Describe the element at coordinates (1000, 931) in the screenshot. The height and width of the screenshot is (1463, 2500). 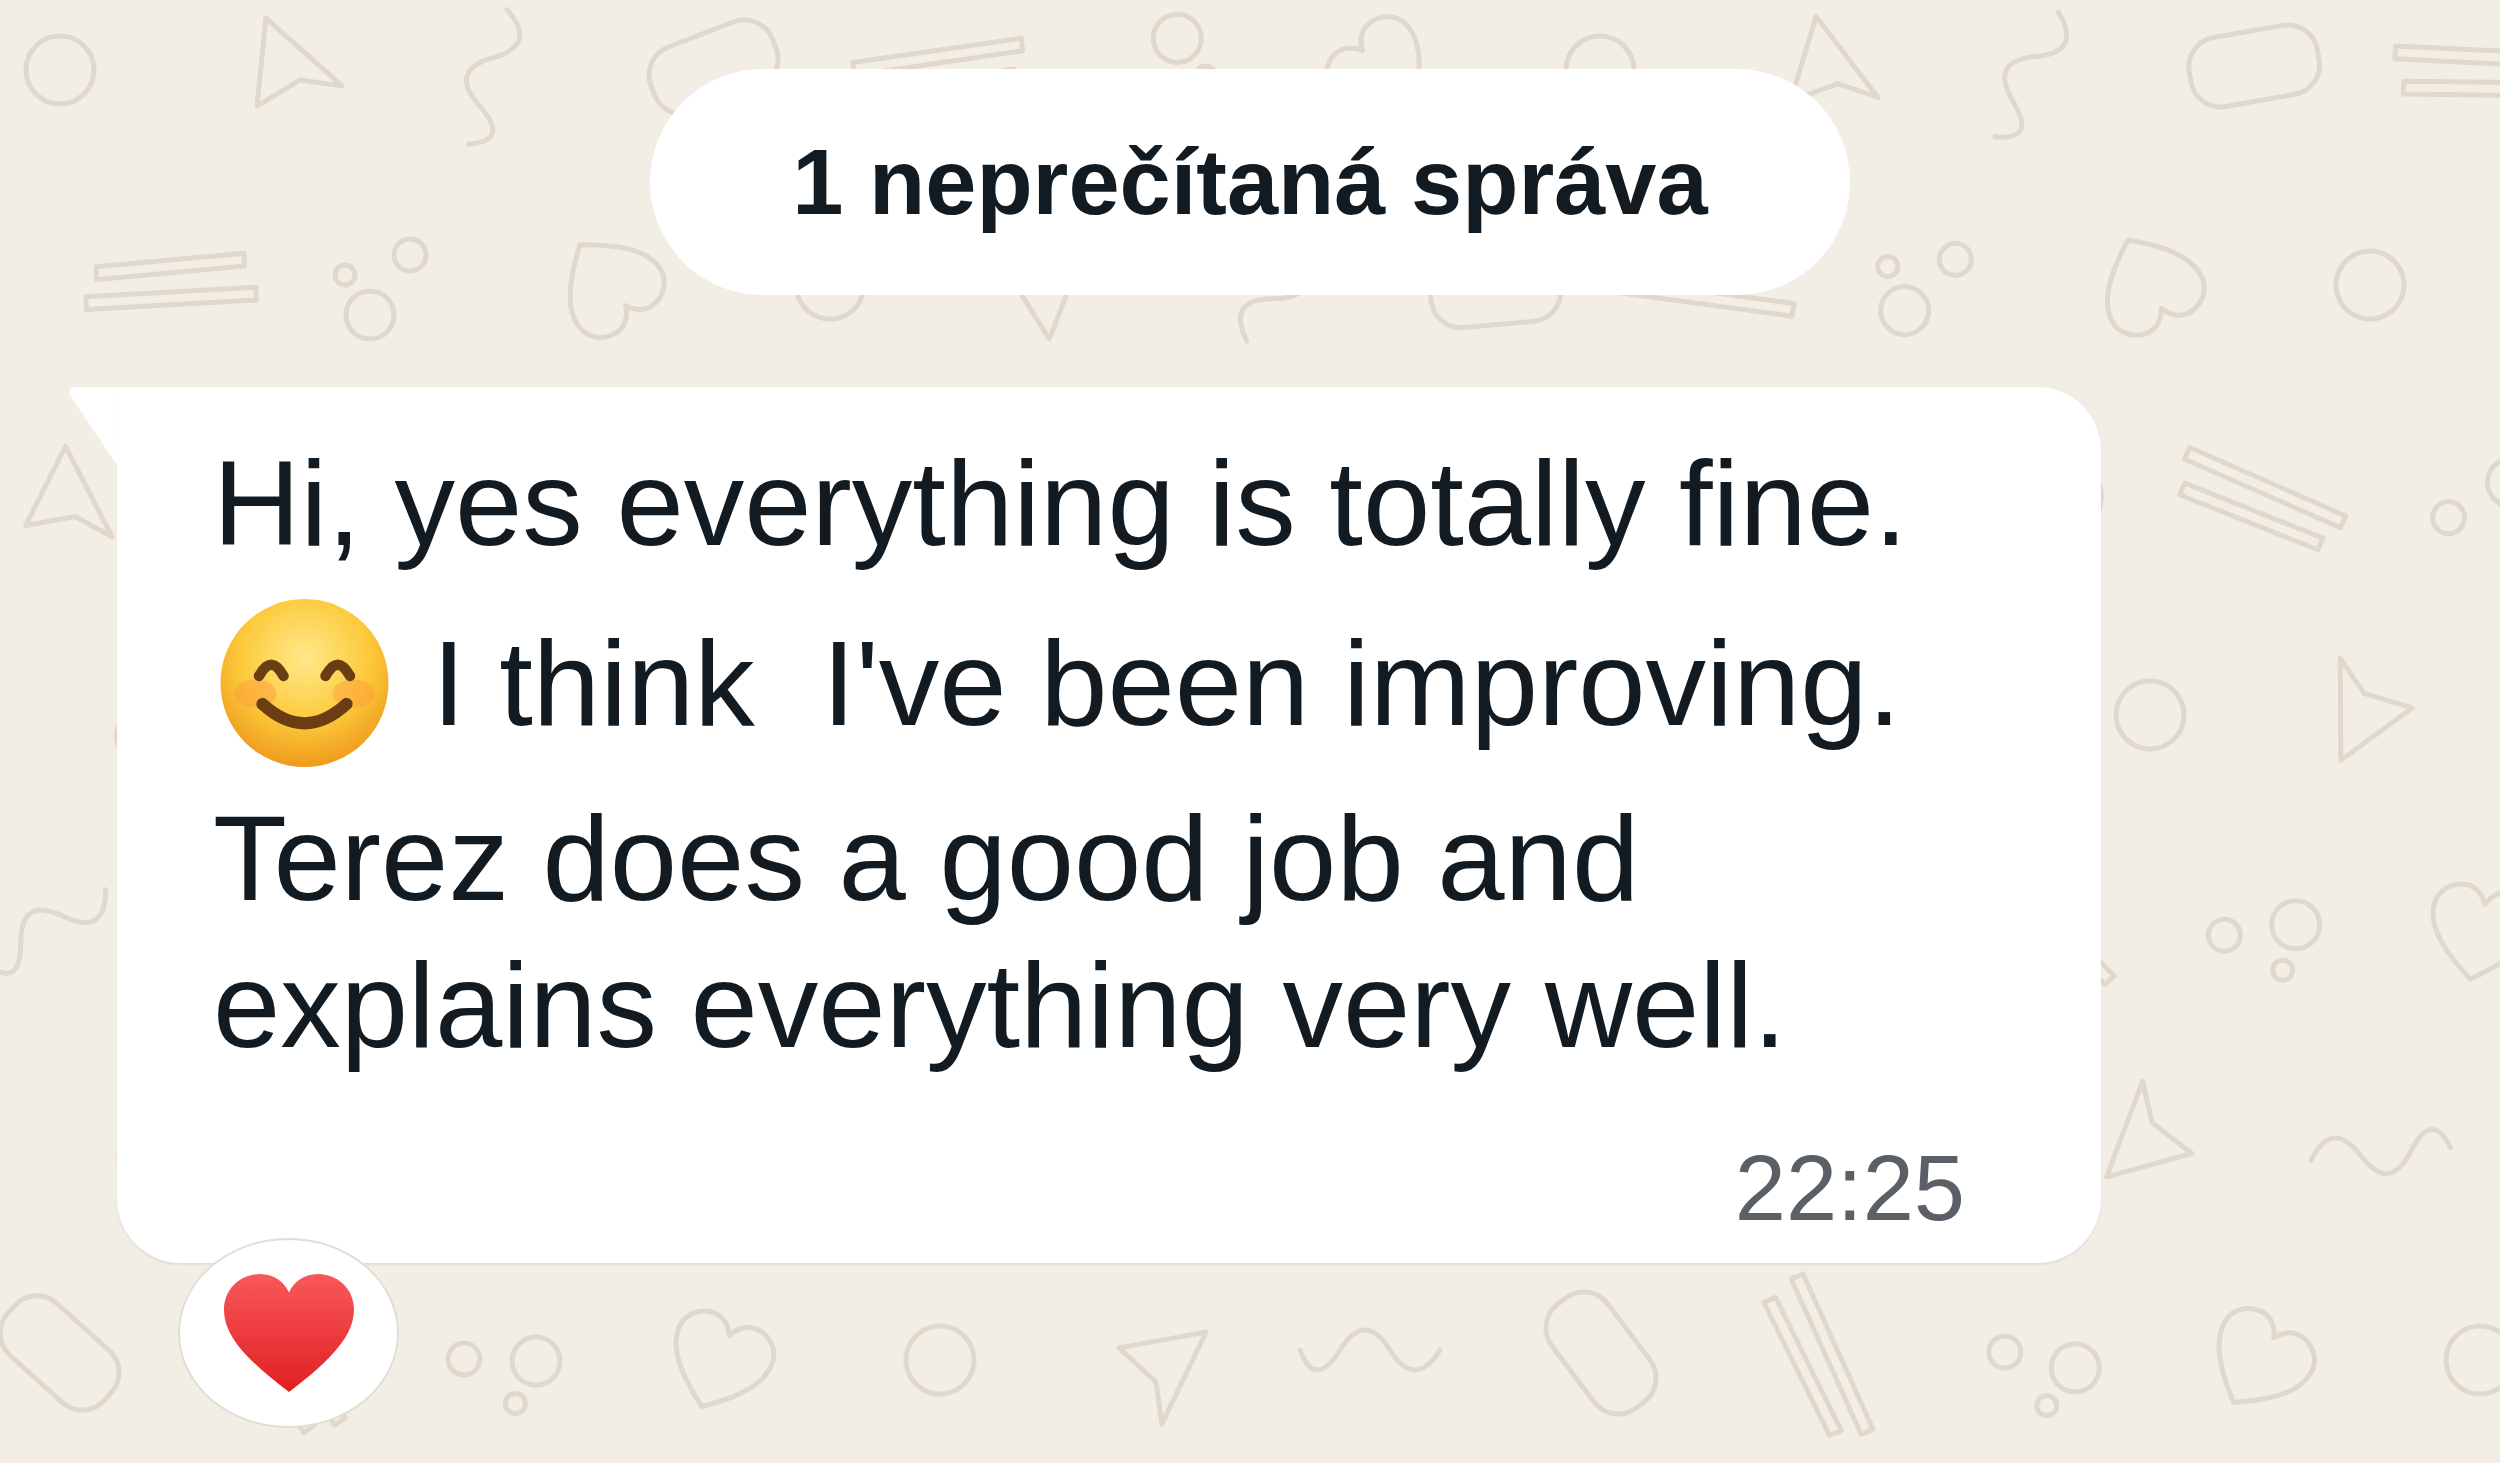
I see `message-text: Terez does a good job and explains everything very well.` at that location.